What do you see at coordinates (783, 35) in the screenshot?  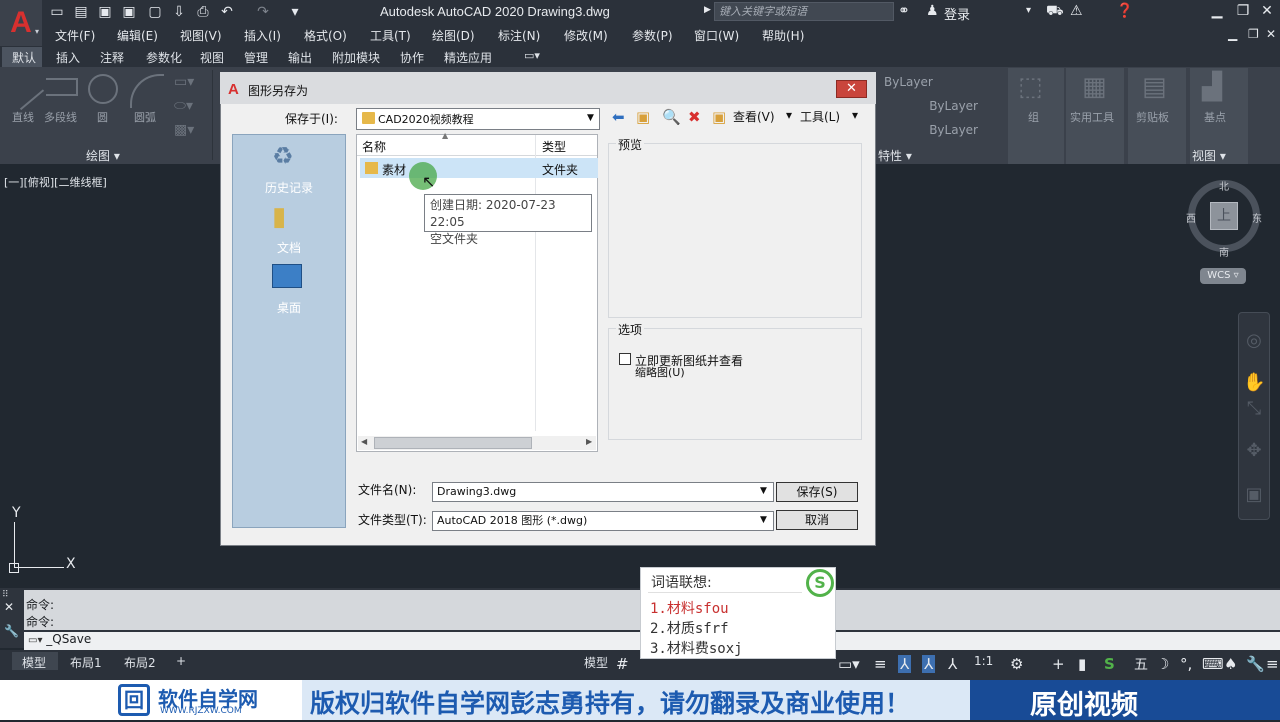 I see `menu-help: 帮助(H)` at bounding box center [783, 35].